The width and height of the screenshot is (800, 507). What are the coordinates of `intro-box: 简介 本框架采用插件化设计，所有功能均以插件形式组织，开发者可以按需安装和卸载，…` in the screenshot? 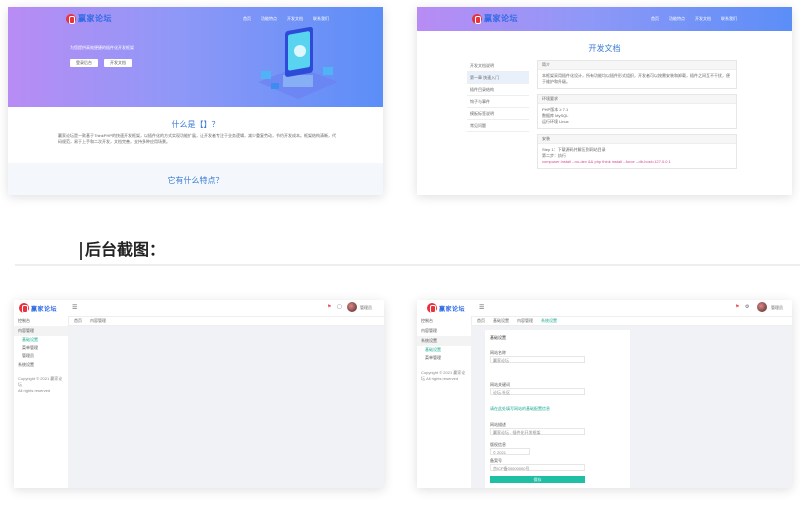 It's located at (637, 74).